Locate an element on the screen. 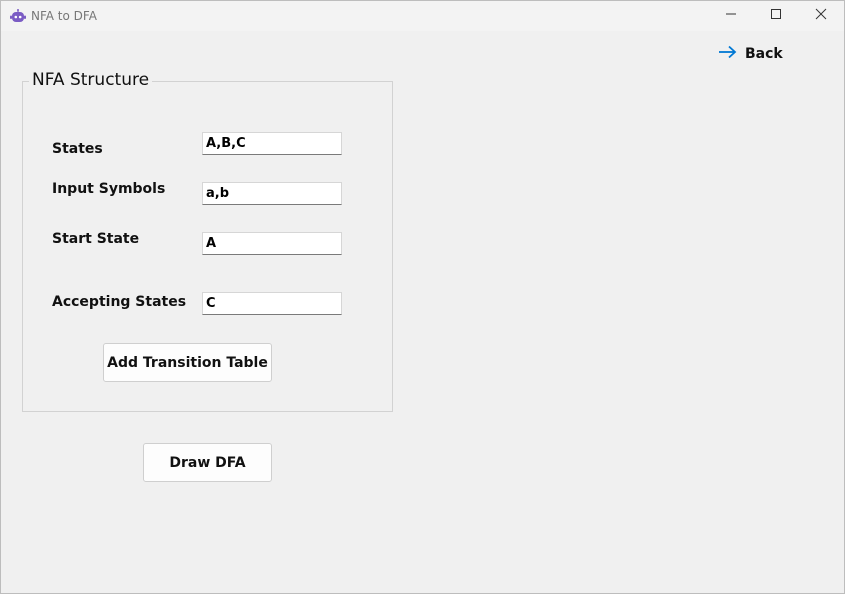  title-bar: NFA to DFA is located at coordinates (422, 16).